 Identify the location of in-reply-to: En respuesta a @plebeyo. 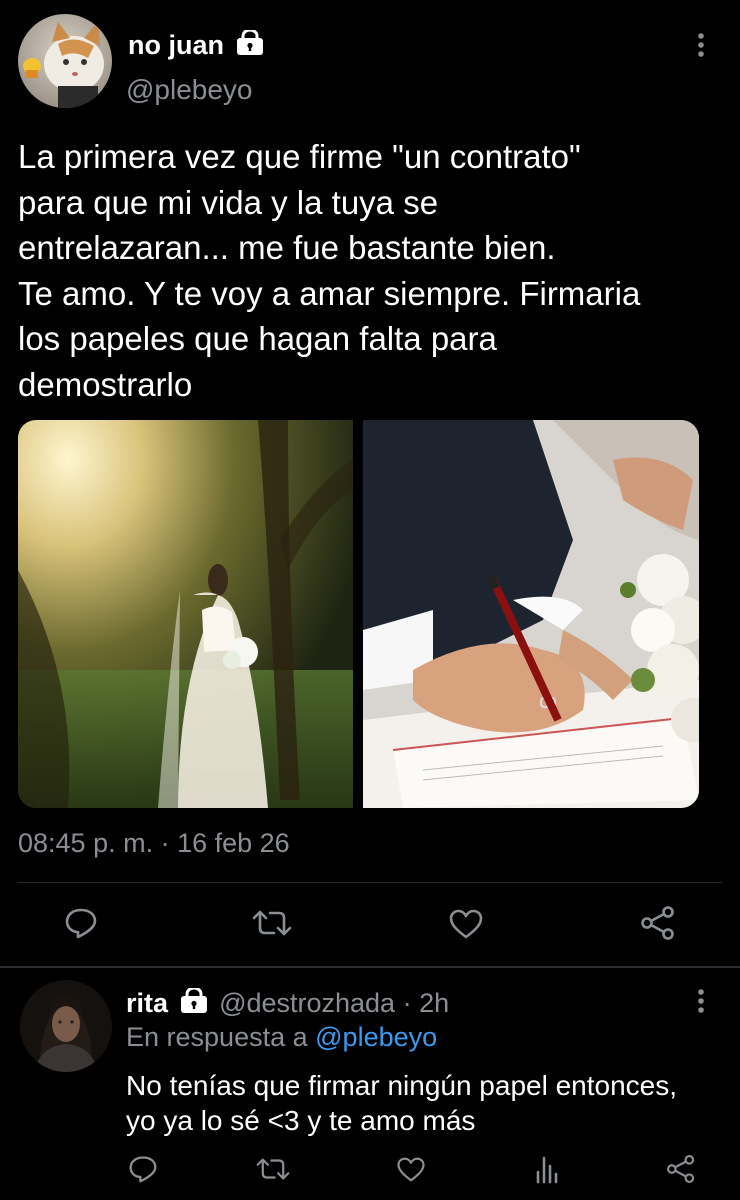
(281, 1037).